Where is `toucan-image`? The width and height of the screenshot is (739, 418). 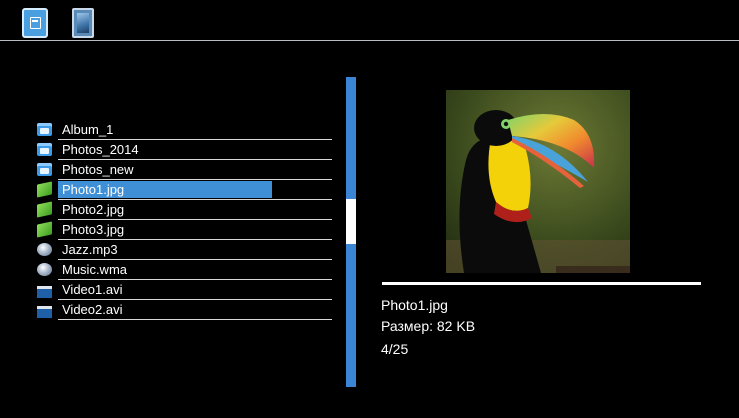 toucan-image is located at coordinates (538, 181).